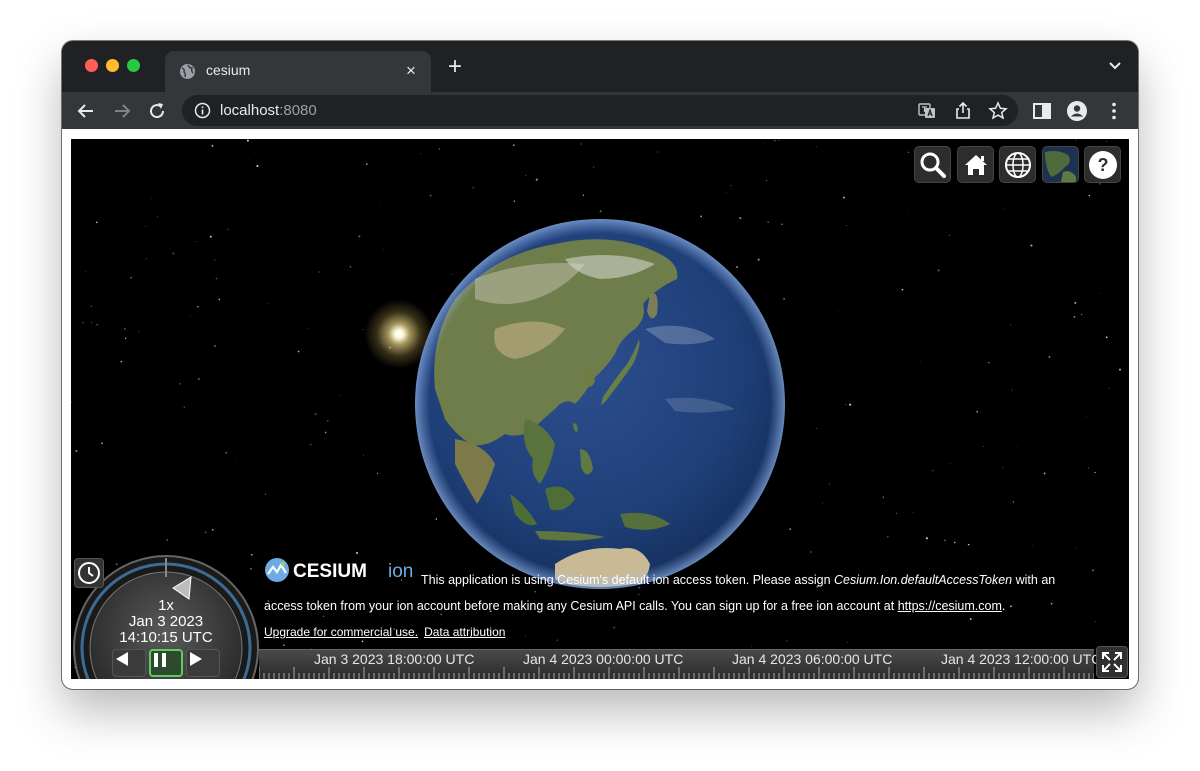 Image resolution: width=1200 pixels, height=771 pixels. I want to click on pause-button, so click(166, 663).